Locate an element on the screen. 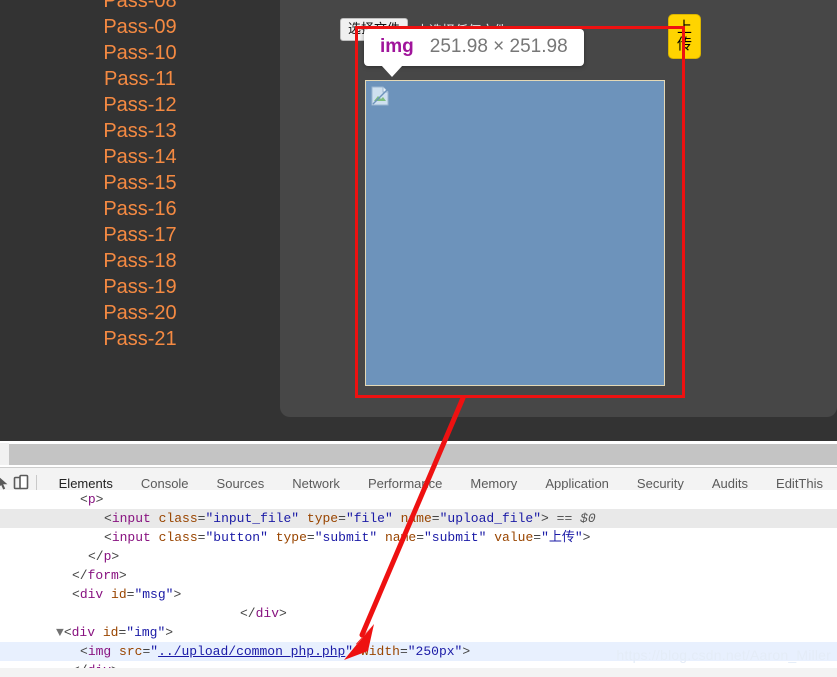 This screenshot has height=677, width=837. tooltip-dimensions: 251.98 × 251.98 is located at coordinates (498, 46).